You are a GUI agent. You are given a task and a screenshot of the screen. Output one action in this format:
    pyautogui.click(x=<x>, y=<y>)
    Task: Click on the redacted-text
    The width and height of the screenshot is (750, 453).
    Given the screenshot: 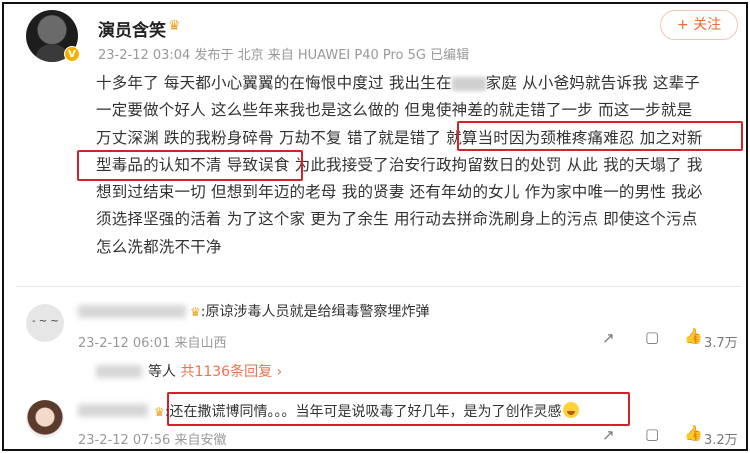 What is the action you would take?
    pyautogui.click(x=468, y=83)
    